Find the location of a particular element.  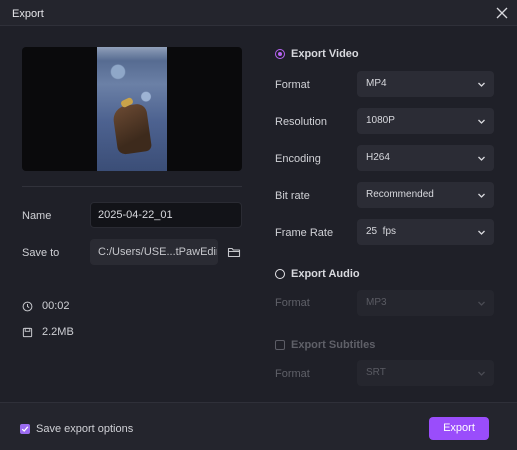

duration-value: 00:02 is located at coordinates (56, 306).